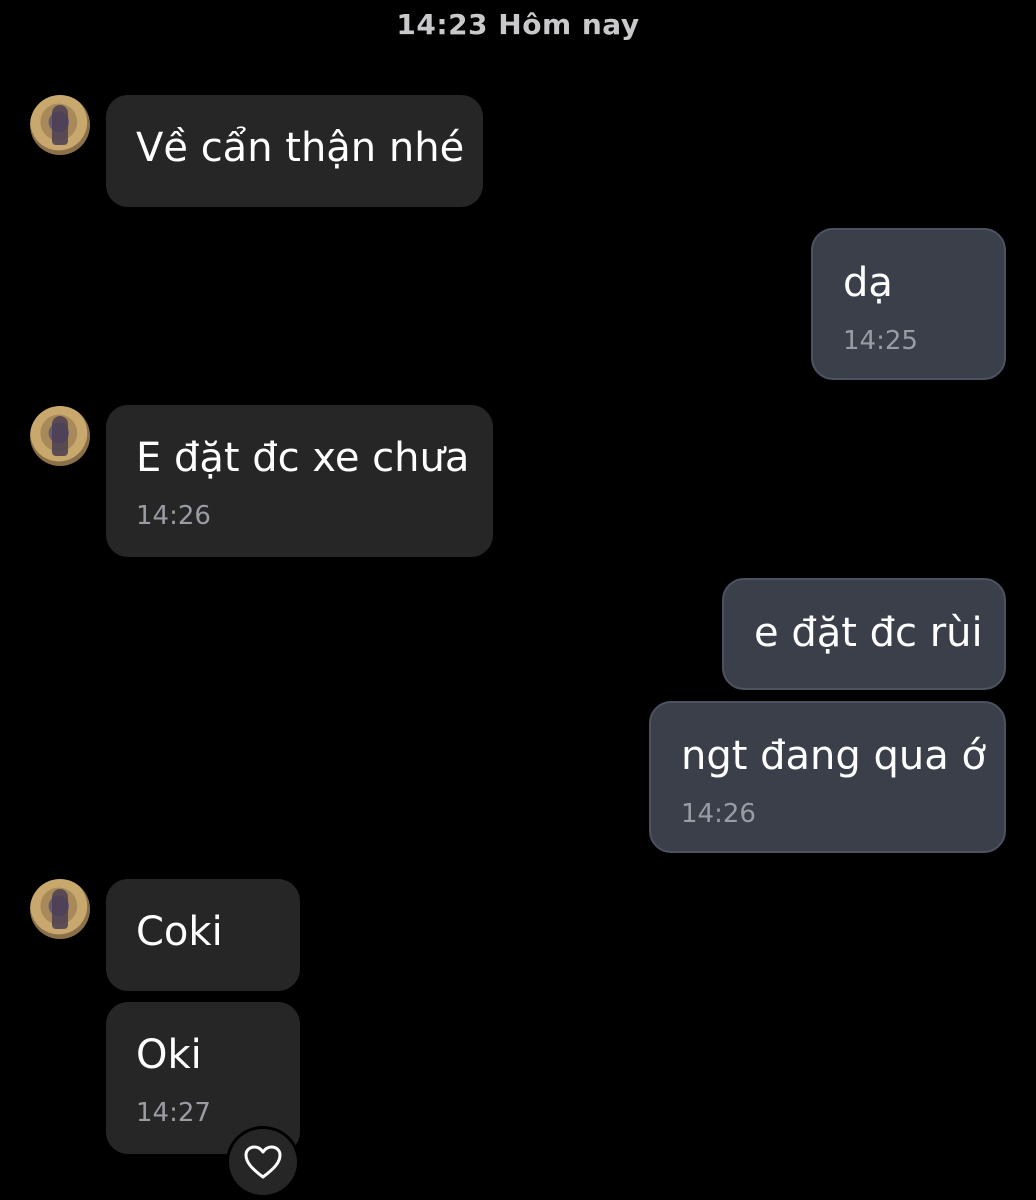 This screenshot has height=1200, width=1036. I want to click on message-bubble-outgoing: e đặt đc rùi, so click(864, 634).